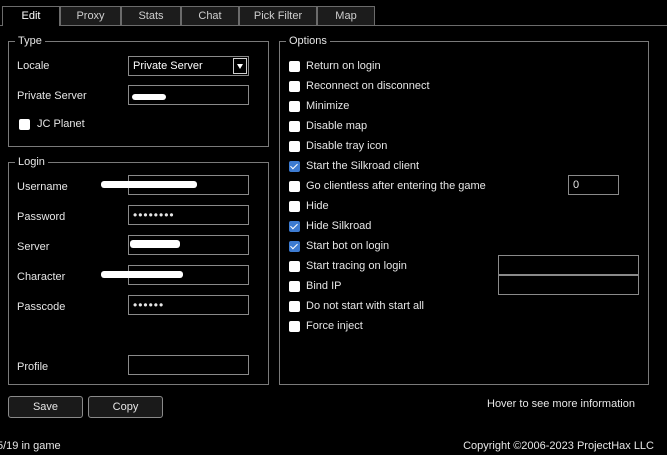 The height and width of the screenshot is (455, 667). I want to click on copy-button: Copy, so click(125, 407).